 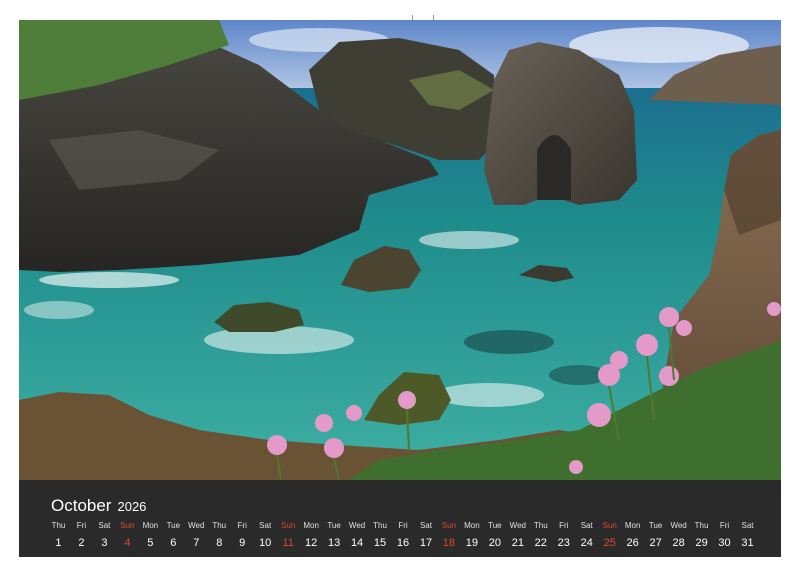 I want to click on day-cell: Thu 15, so click(x=380, y=535).